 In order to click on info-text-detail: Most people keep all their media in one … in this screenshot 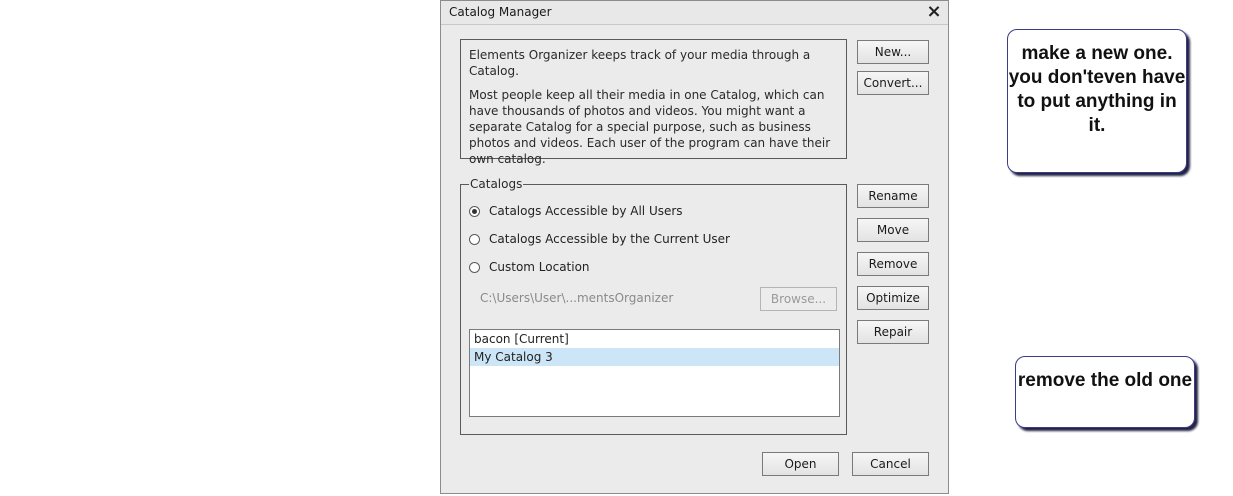, I will do `click(650, 127)`.